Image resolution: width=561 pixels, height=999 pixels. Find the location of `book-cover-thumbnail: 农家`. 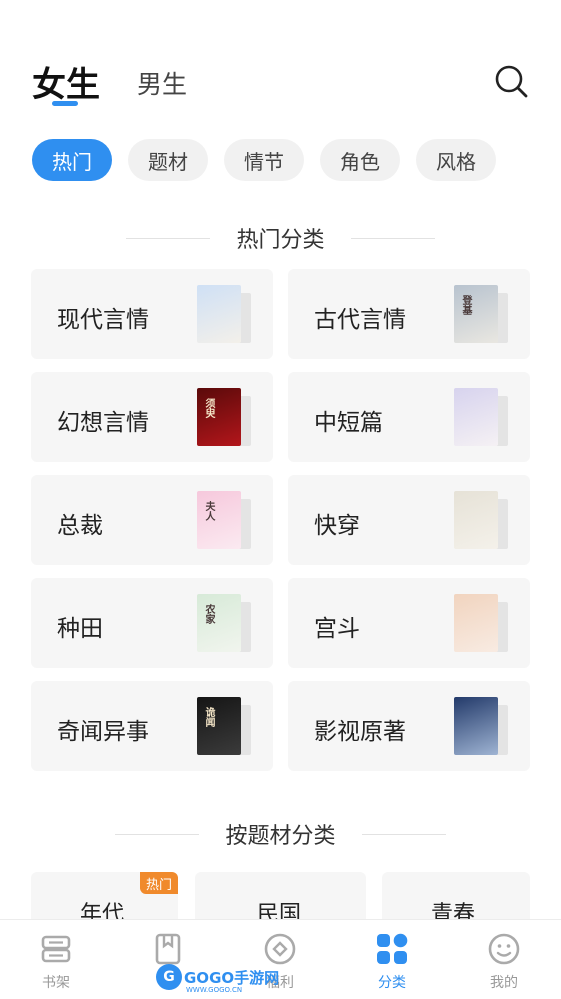

book-cover-thumbnail: 农家 is located at coordinates (224, 623).